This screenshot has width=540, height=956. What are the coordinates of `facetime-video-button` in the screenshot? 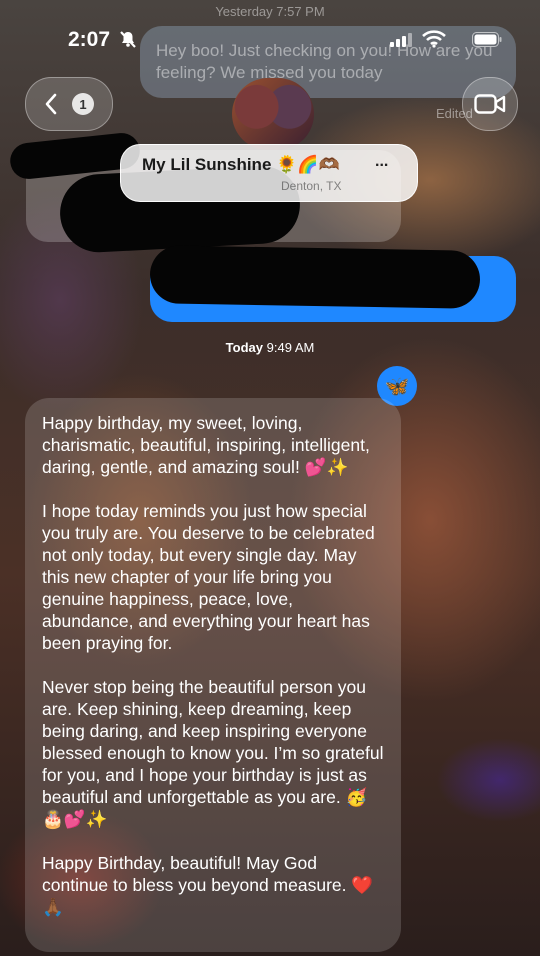 It's located at (490, 104).